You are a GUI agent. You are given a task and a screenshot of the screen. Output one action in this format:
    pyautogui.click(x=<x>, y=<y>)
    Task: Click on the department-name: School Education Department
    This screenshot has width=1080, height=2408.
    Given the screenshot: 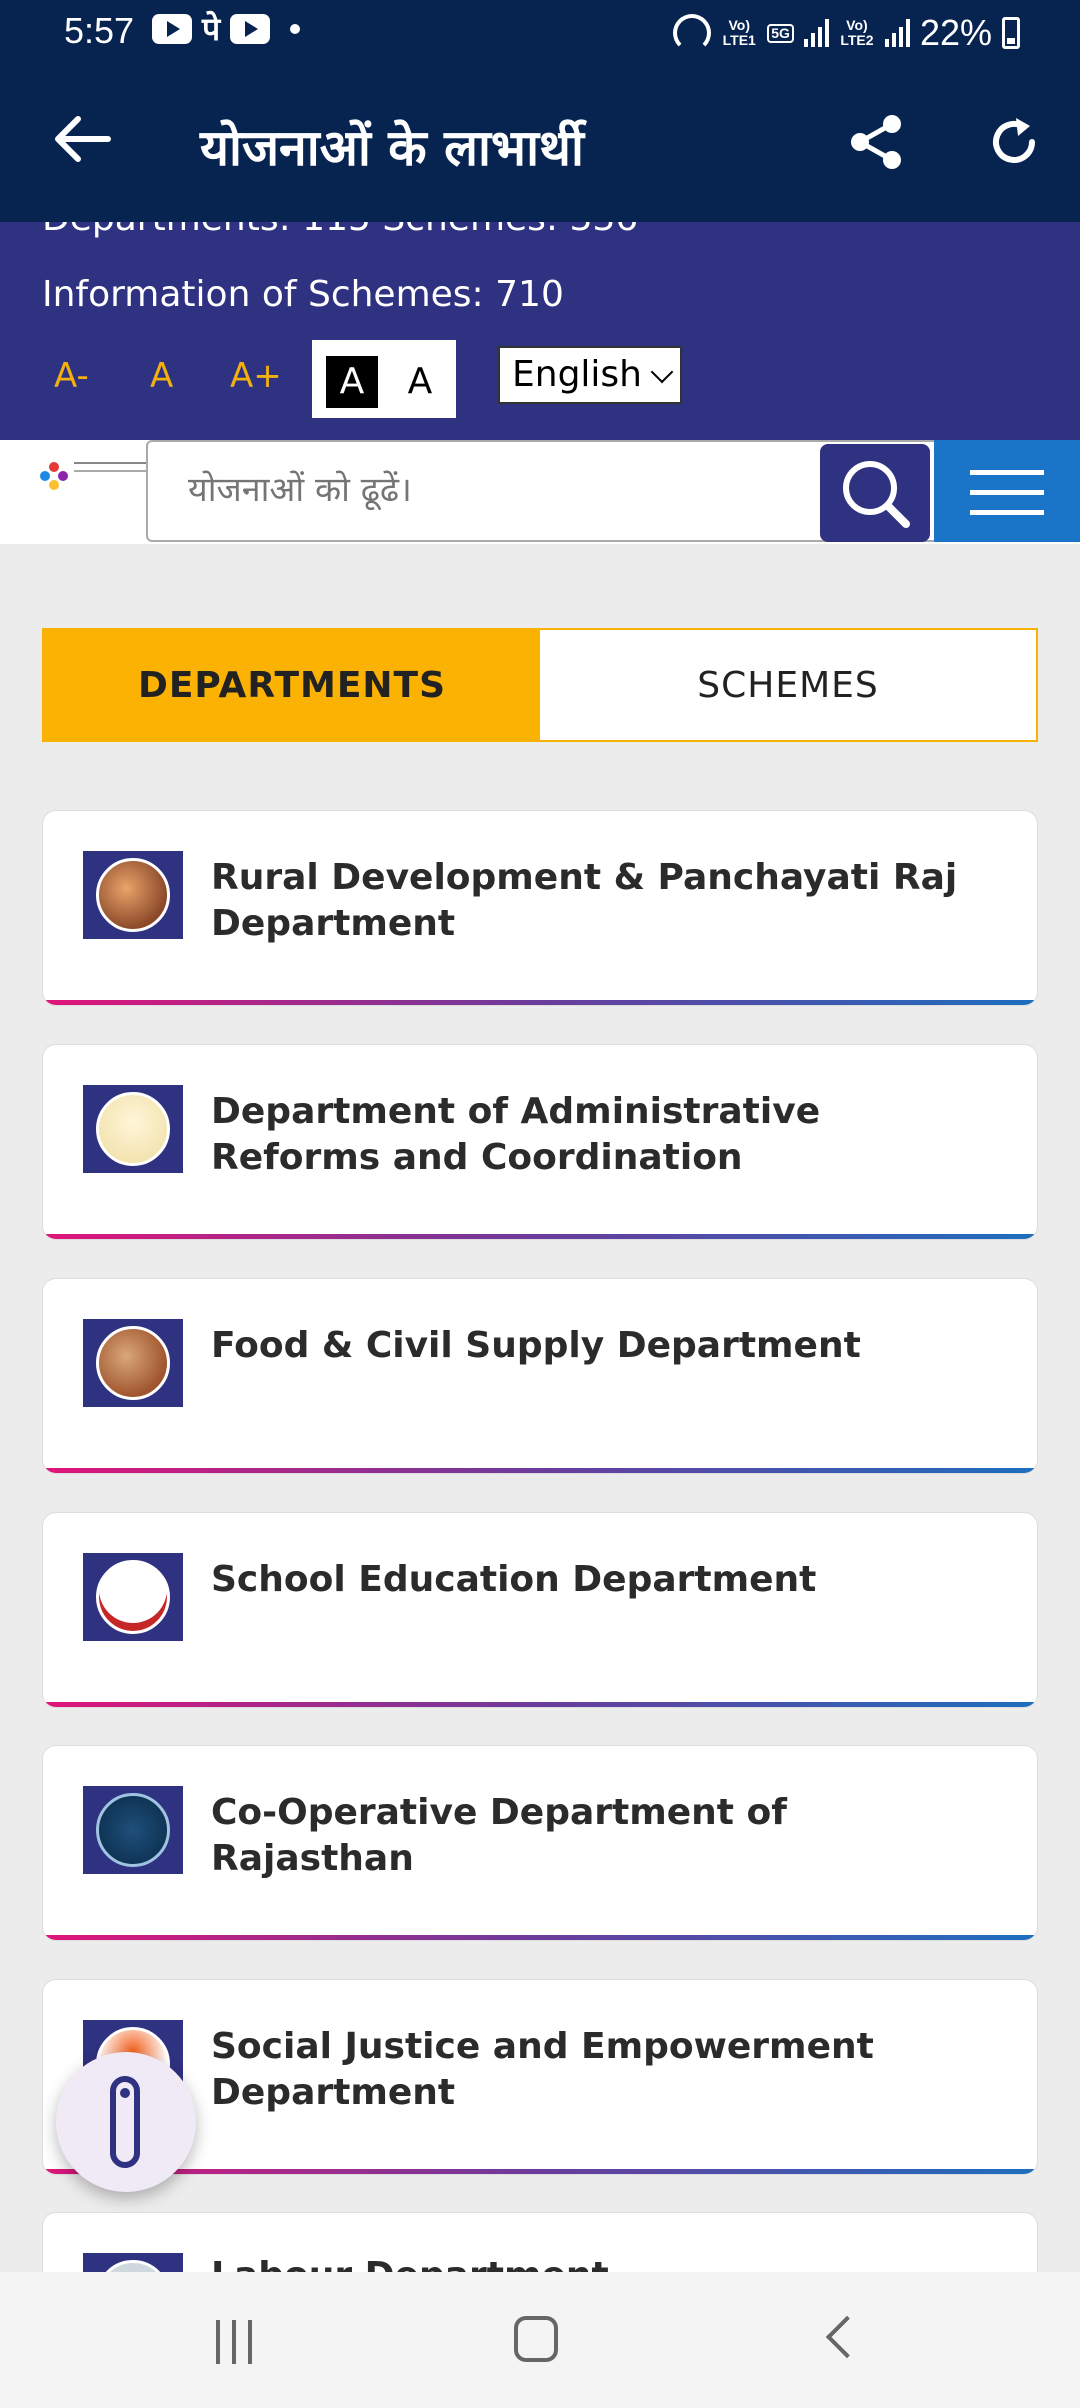 What is the action you would take?
    pyautogui.click(x=514, y=1579)
    